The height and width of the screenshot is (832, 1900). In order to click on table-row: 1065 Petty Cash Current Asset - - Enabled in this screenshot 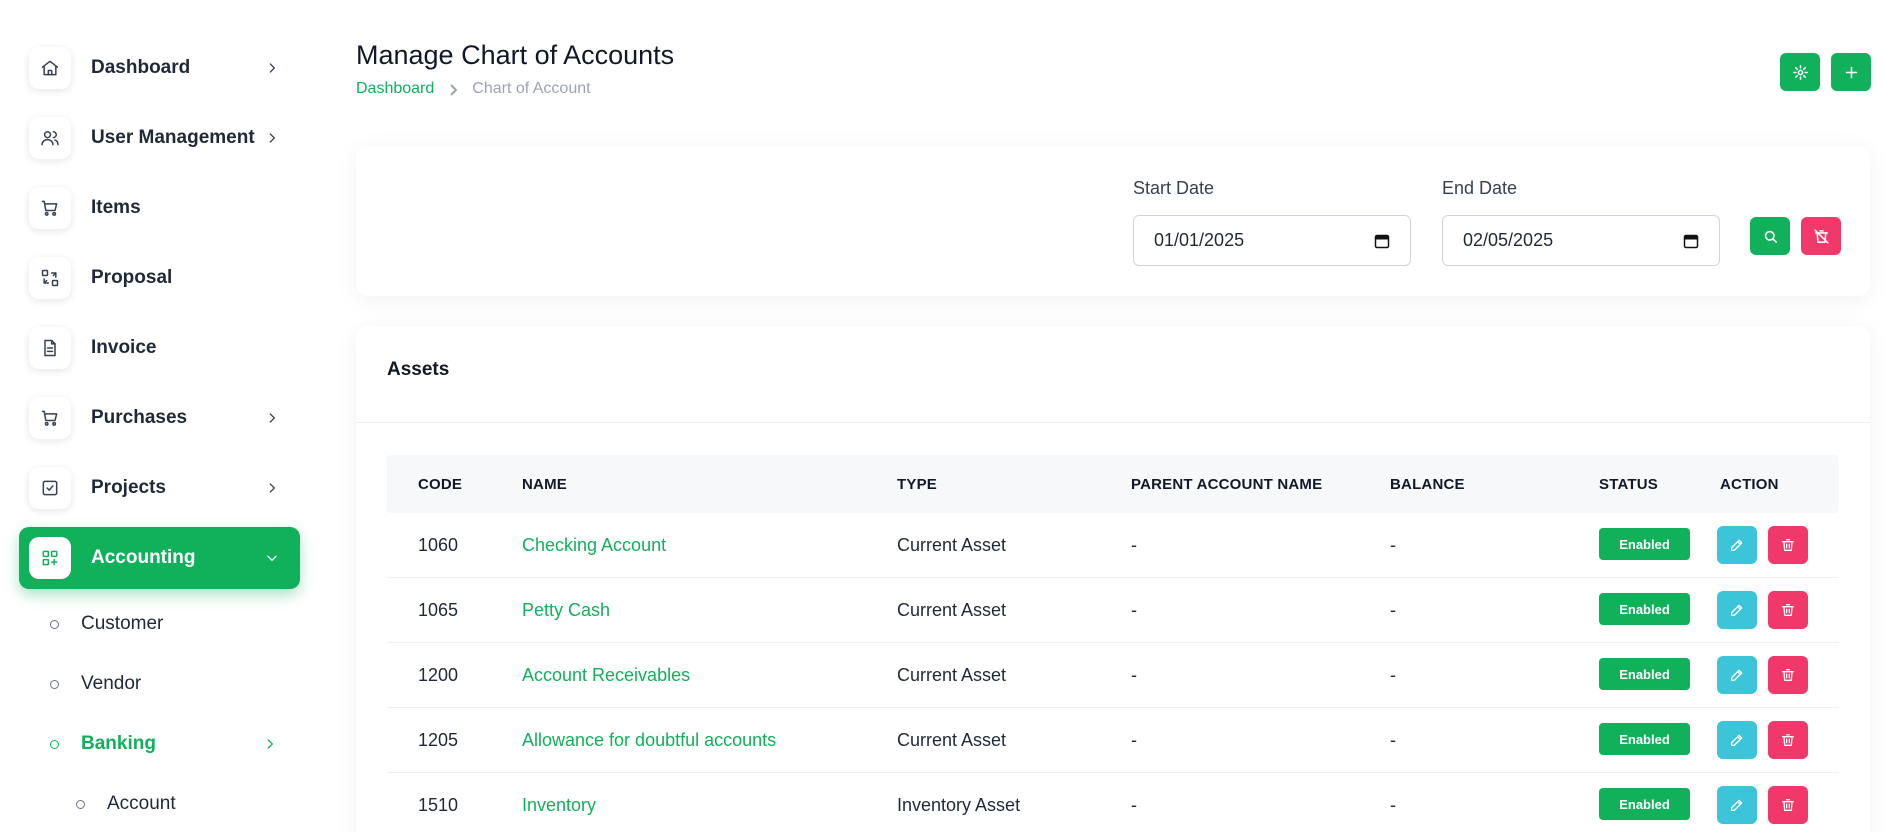, I will do `click(1113, 610)`.